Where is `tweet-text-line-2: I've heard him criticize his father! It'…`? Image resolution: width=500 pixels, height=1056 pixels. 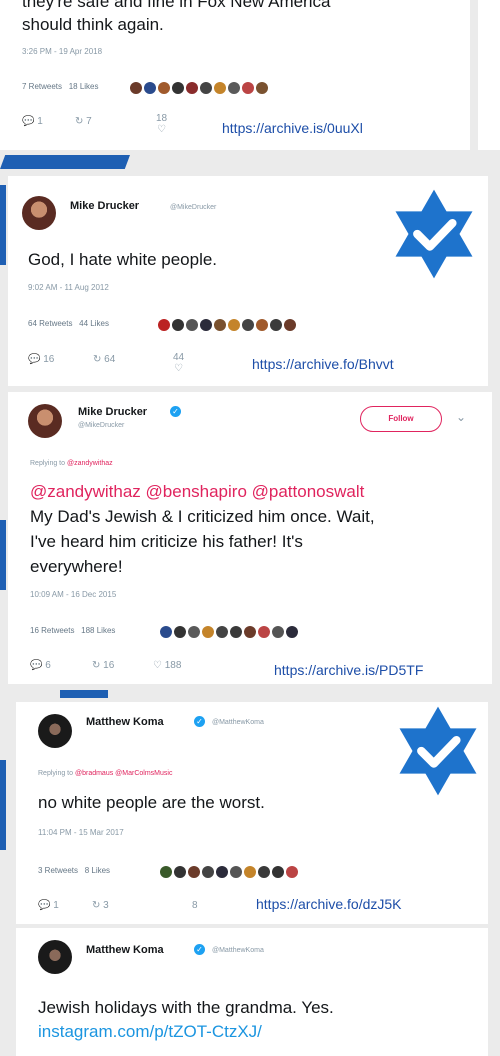 tweet-text-line-2: I've heard him criticize his father! It'… is located at coordinates (166, 541).